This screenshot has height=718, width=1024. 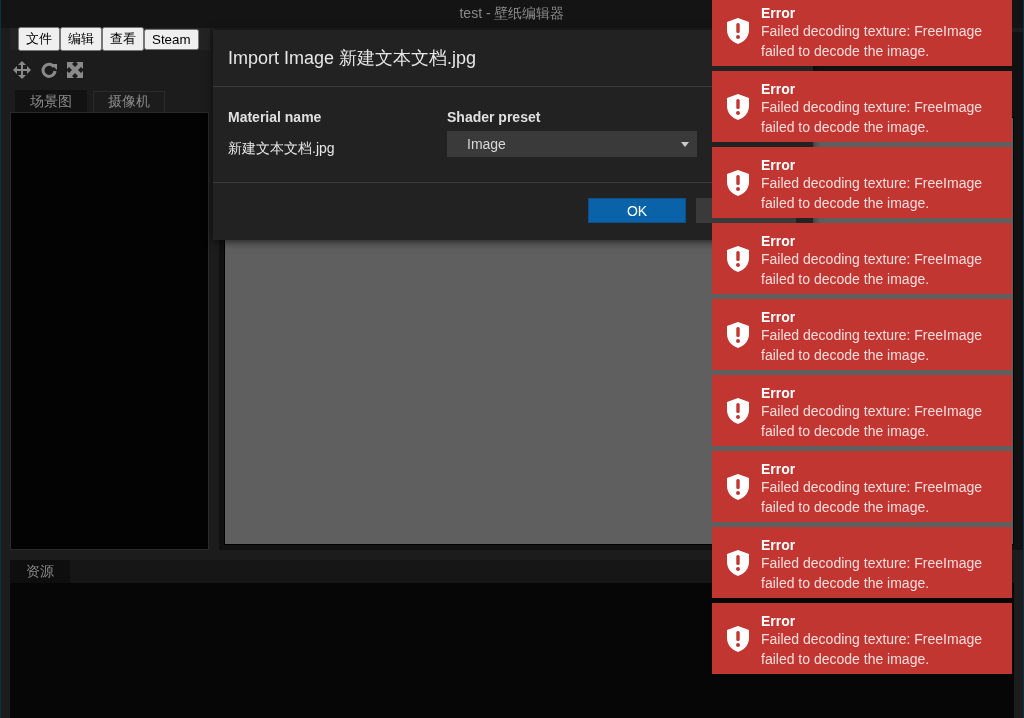 I want to click on window-title: test - 壁纸编辑器, so click(x=512, y=14).